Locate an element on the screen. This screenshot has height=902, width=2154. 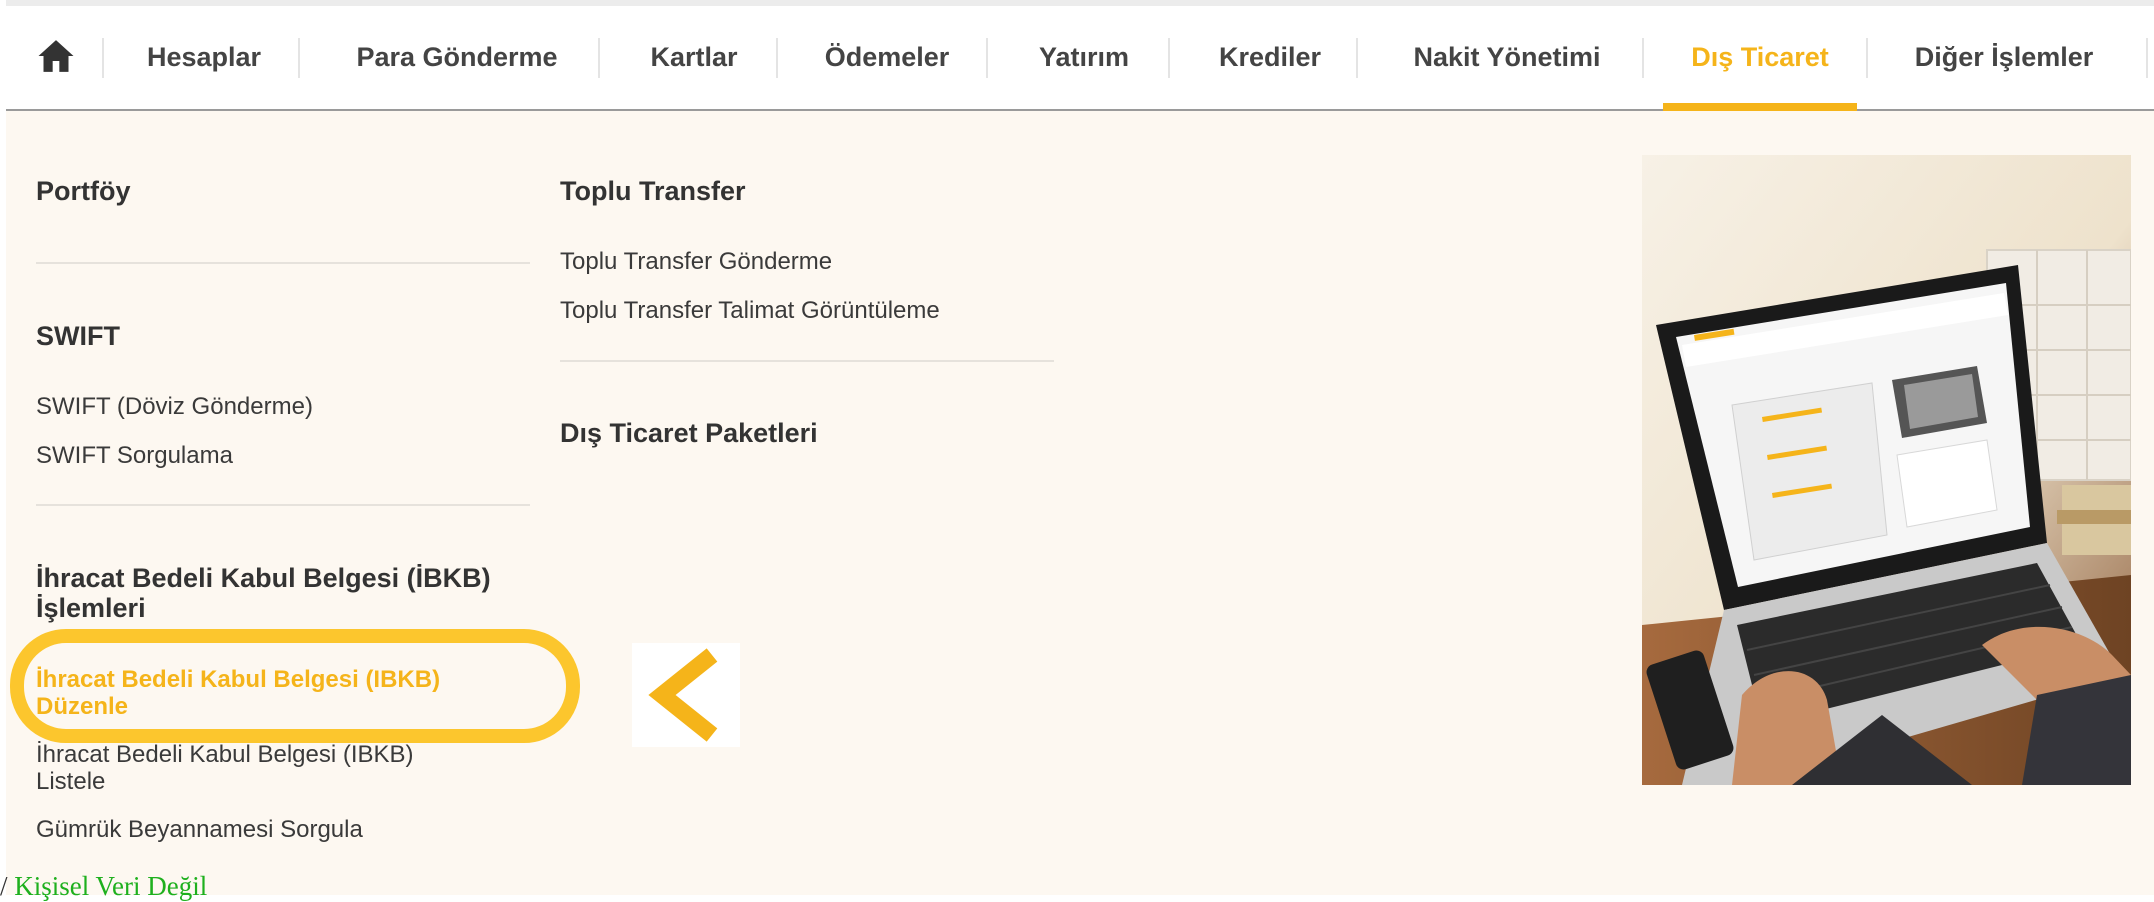
highlight-ring is located at coordinates (295, 686).